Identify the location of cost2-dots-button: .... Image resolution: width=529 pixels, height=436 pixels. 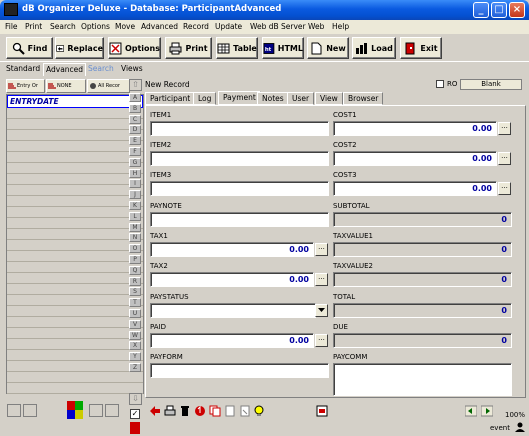
(504, 158).